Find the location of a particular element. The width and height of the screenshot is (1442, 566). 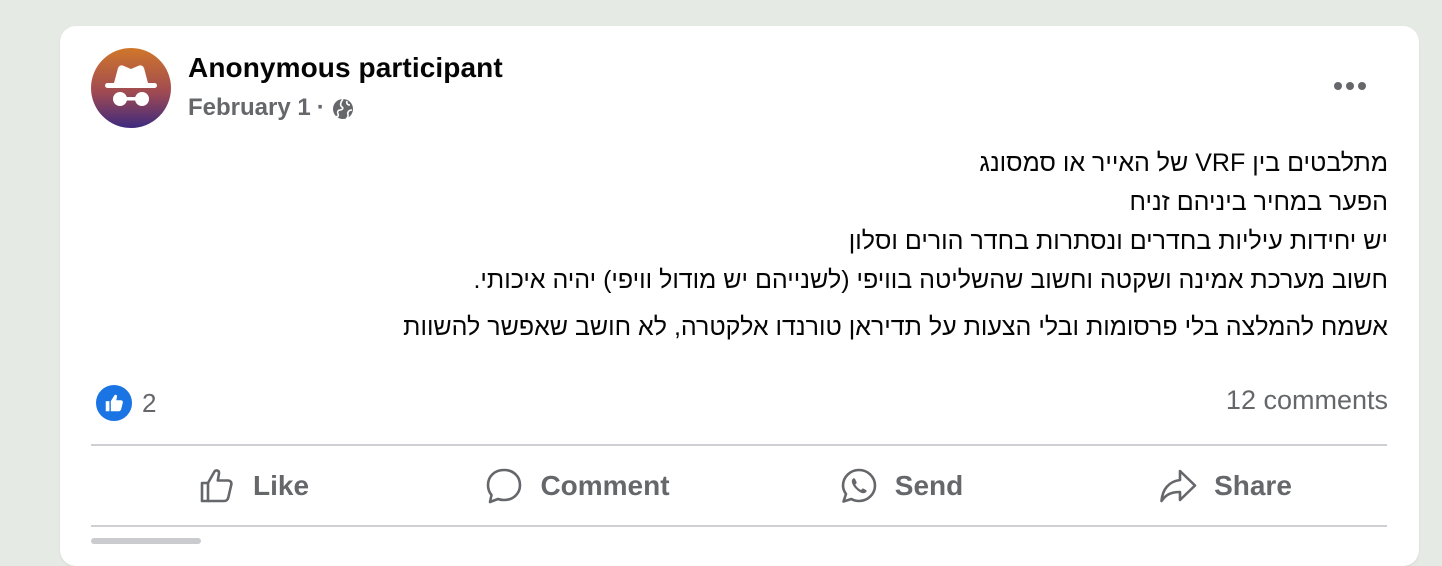

post-date: February 1 is located at coordinates (249, 108).